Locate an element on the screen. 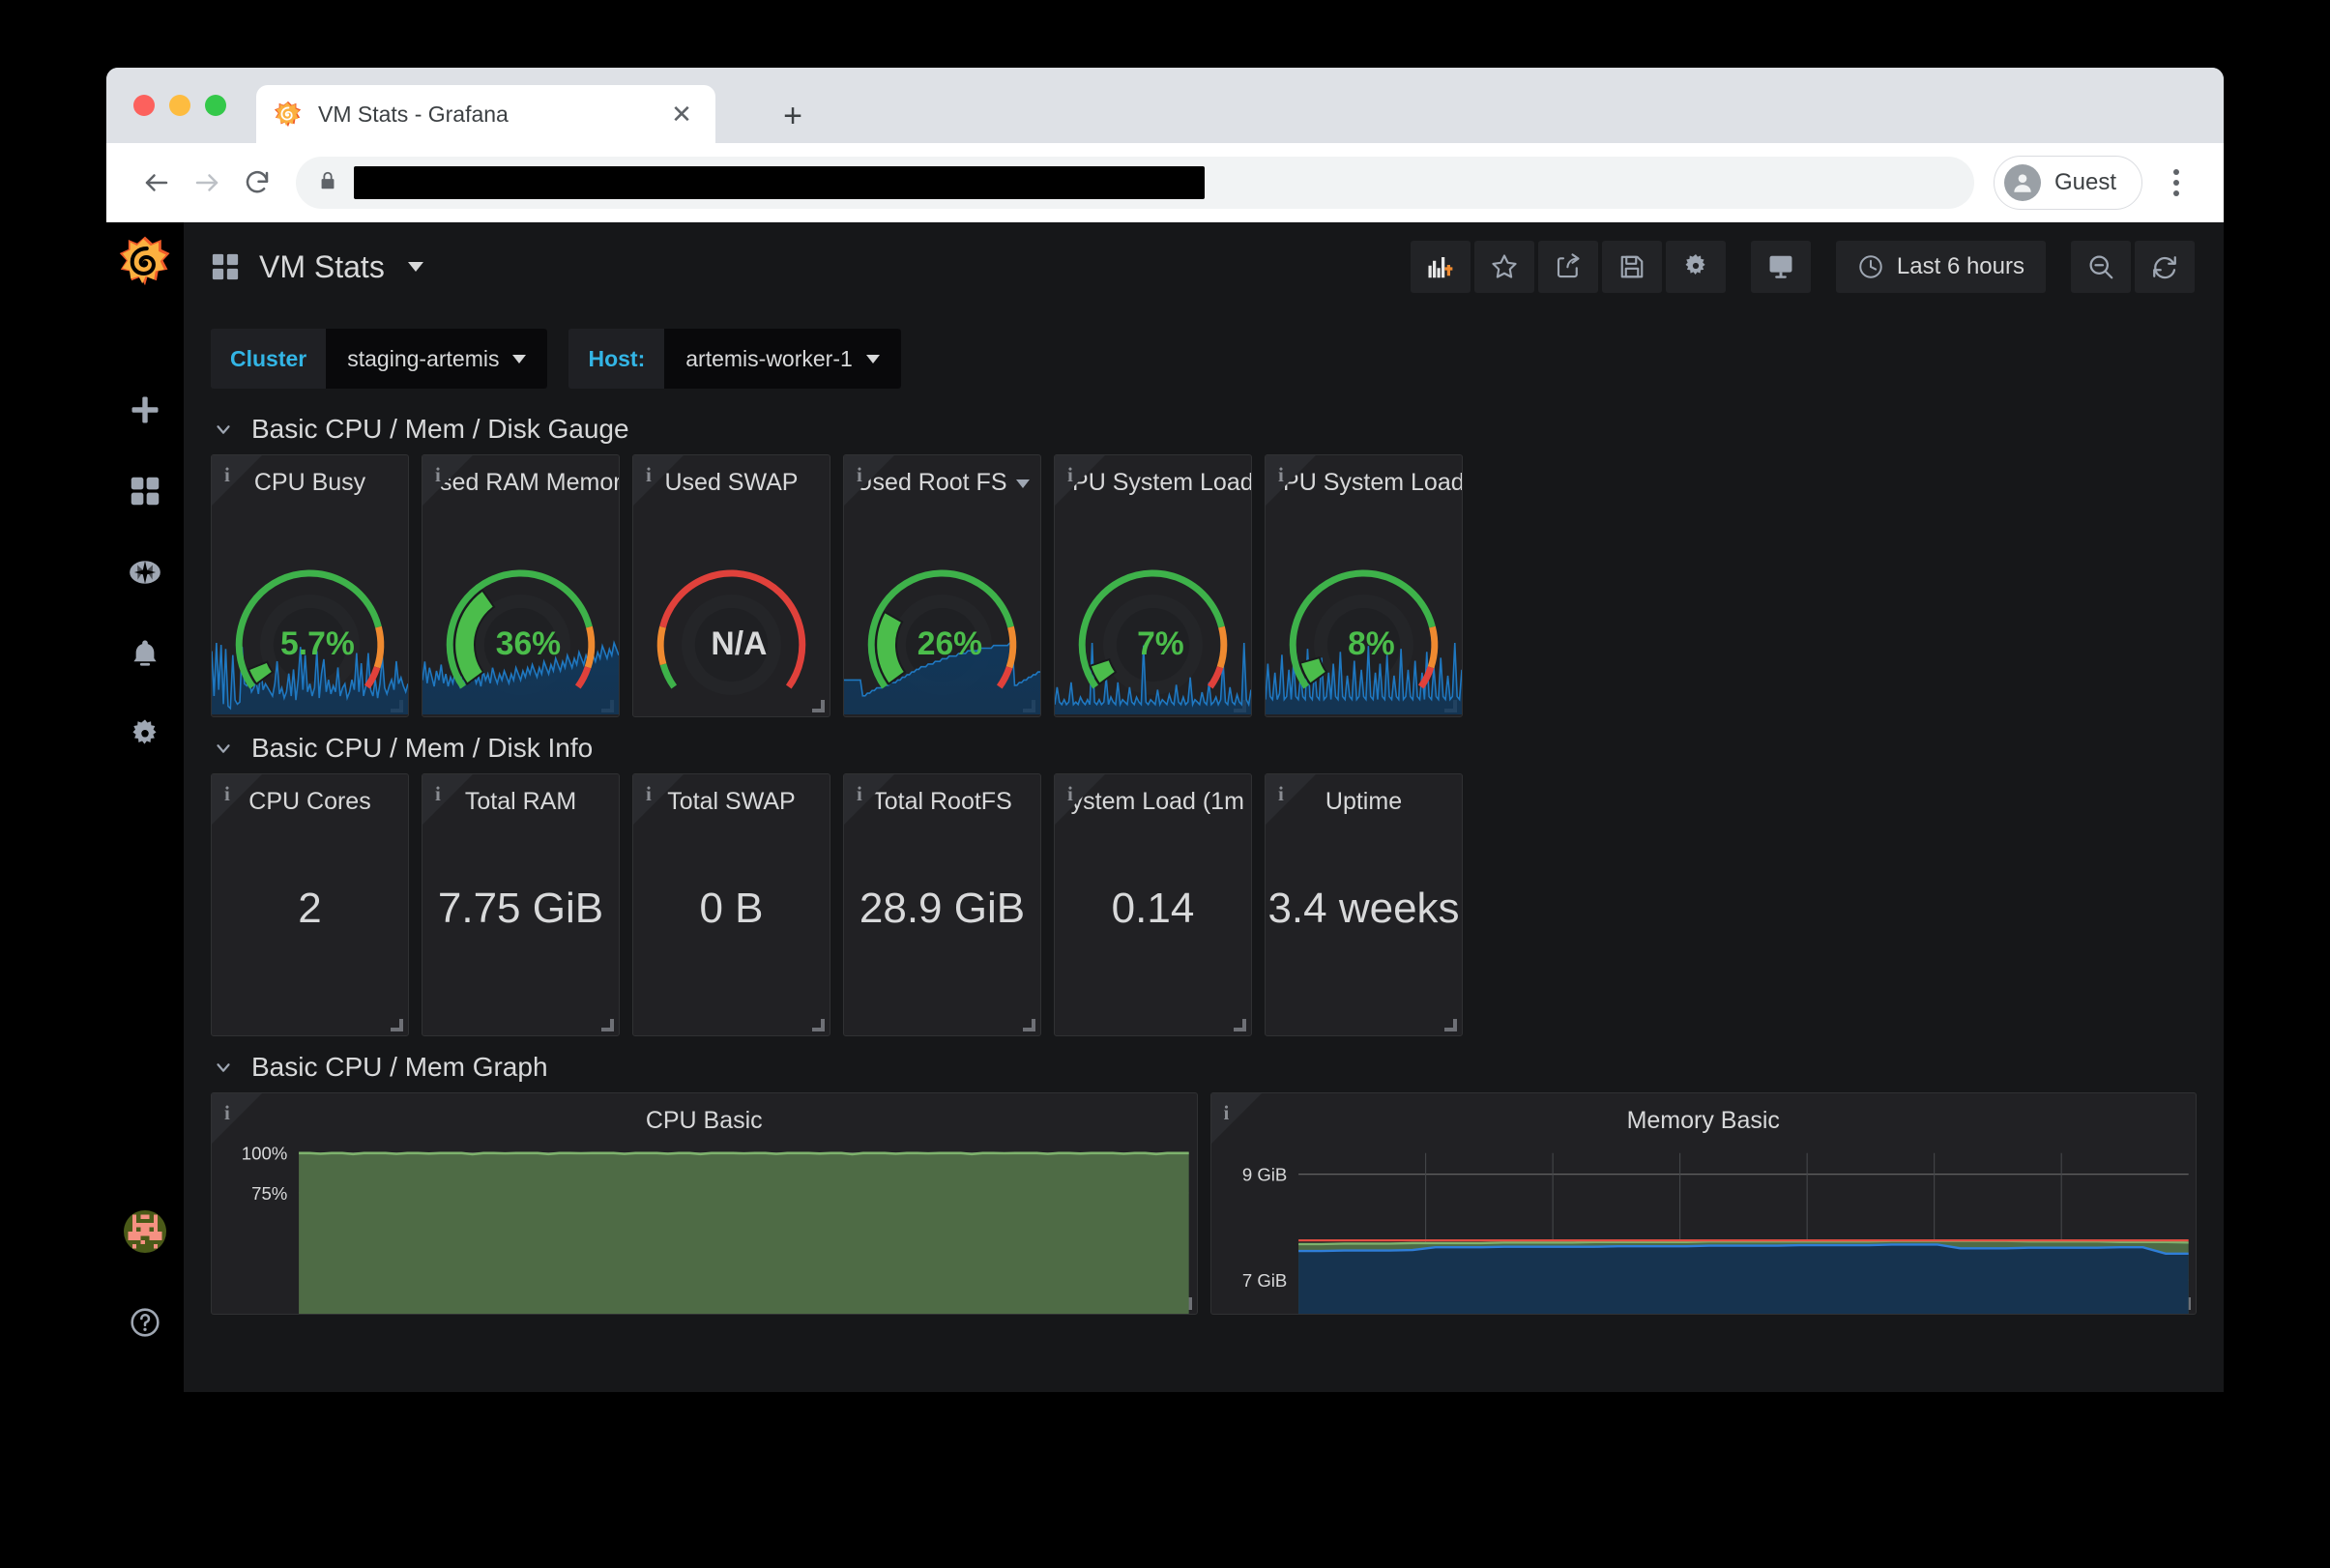 Image resolution: width=2330 pixels, height=1568 pixels. gauge-stage: 5.7% is located at coordinates (310, 607).